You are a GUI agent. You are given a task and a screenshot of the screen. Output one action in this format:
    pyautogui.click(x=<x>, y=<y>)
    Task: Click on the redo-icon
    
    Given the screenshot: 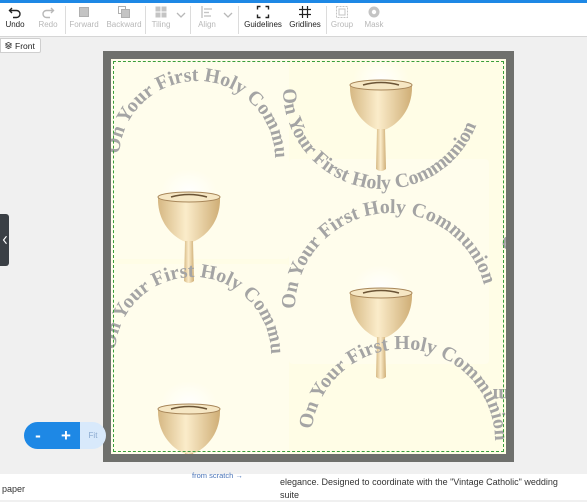 What is the action you would take?
    pyautogui.click(x=48, y=13)
    